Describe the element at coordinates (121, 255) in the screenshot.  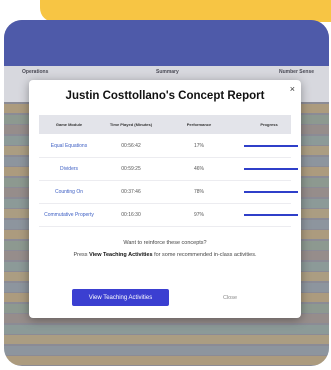
I see `hint-emphasis: View Teaching Activities` at that location.